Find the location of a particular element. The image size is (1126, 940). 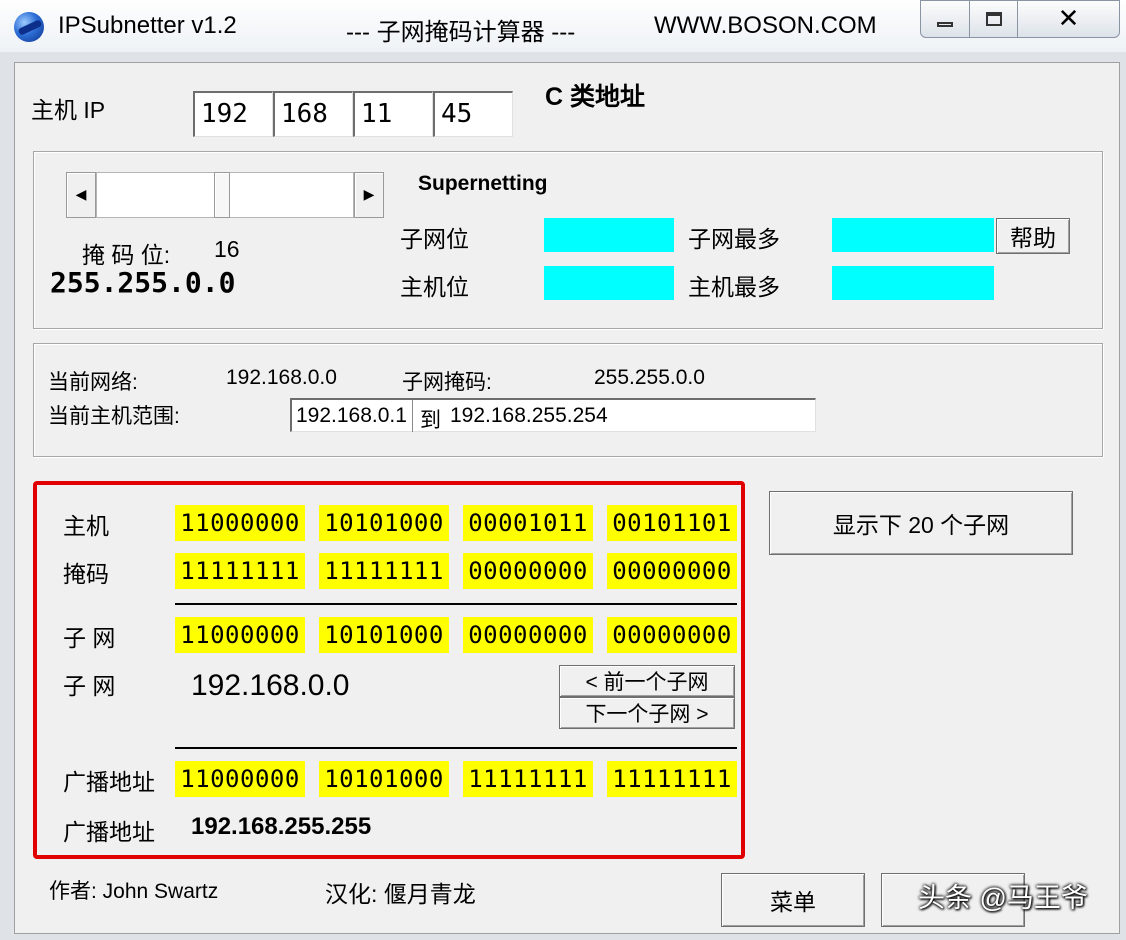

broadcast-ip-label: 广播地址 is located at coordinates (109, 832).